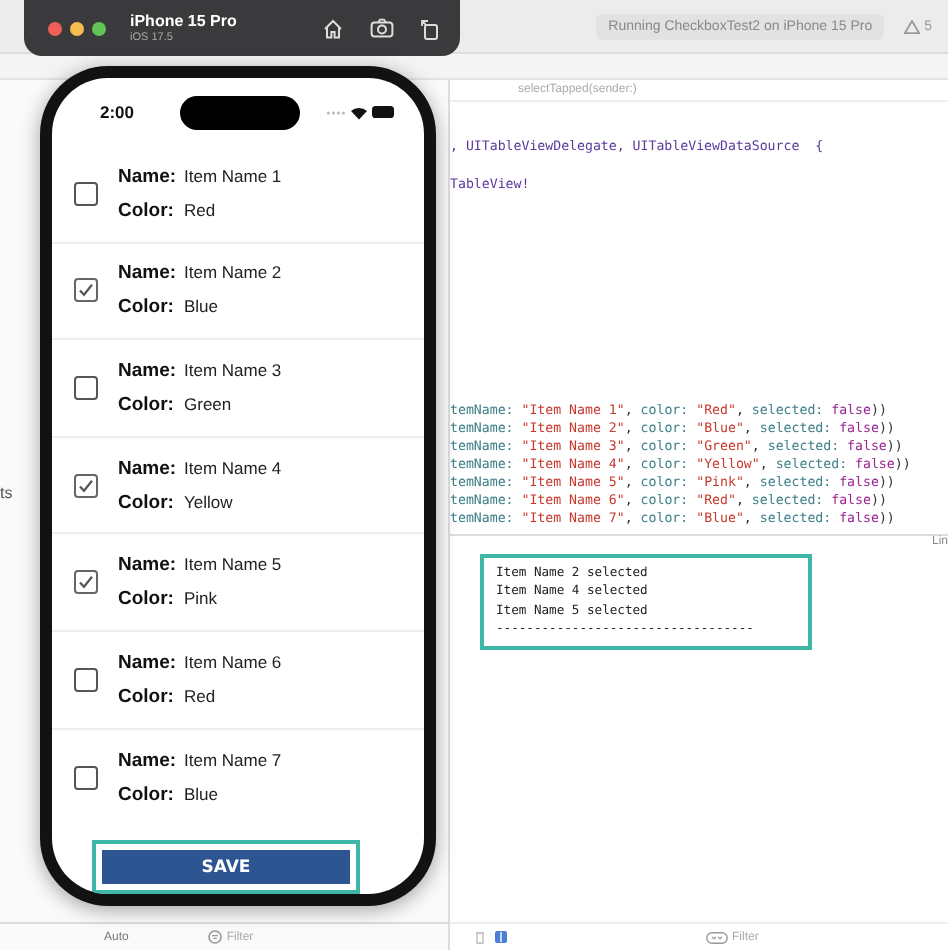  What do you see at coordinates (233, 272) in the screenshot?
I see `item-name: Item Name 2` at bounding box center [233, 272].